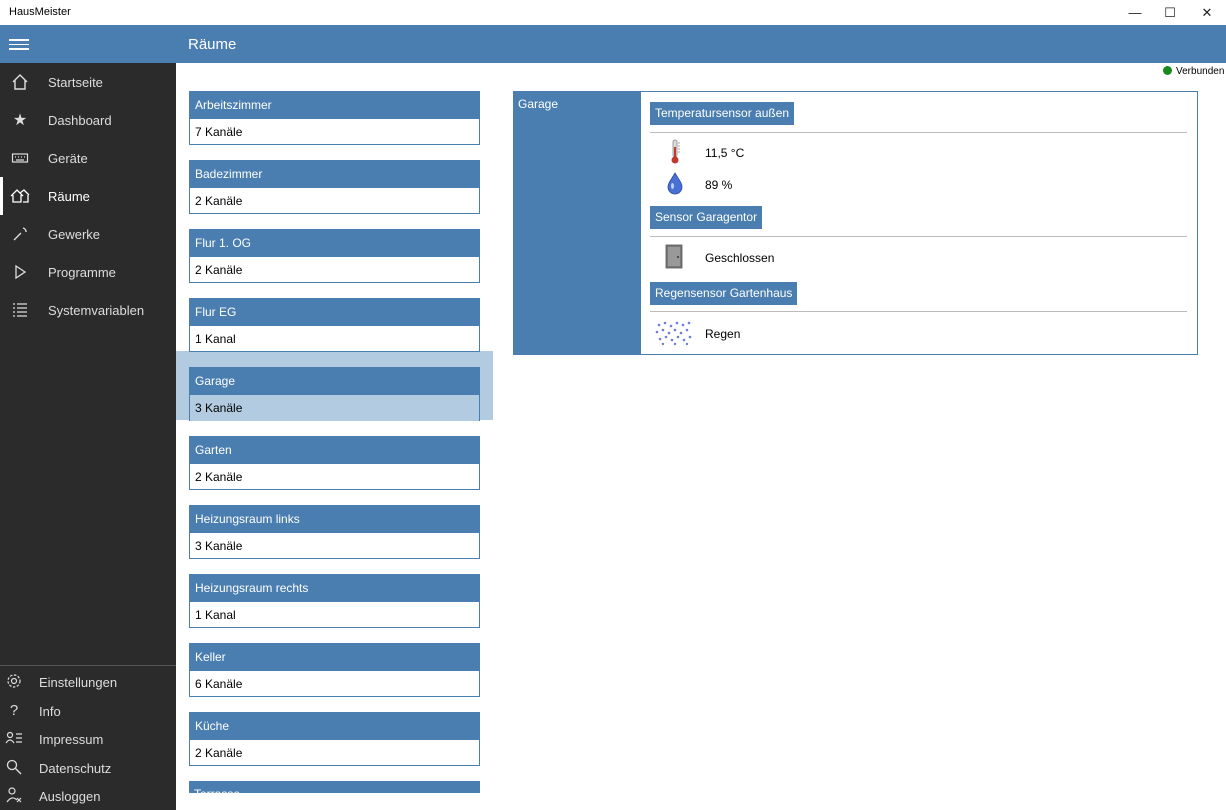  I want to click on room-name: Heizungsraum links, so click(334, 519).